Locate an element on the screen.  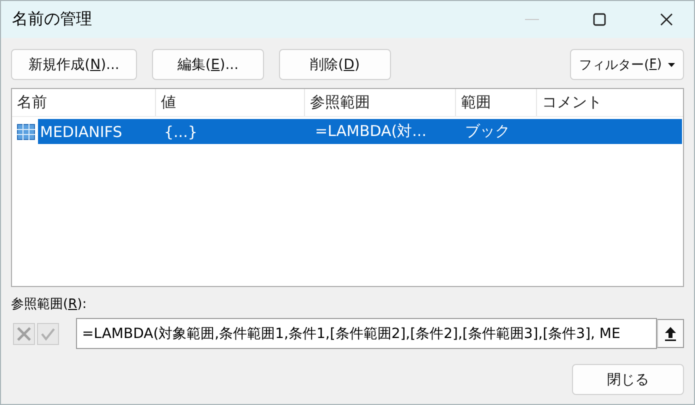
column-header: 名前 is located at coordinates (84, 102).